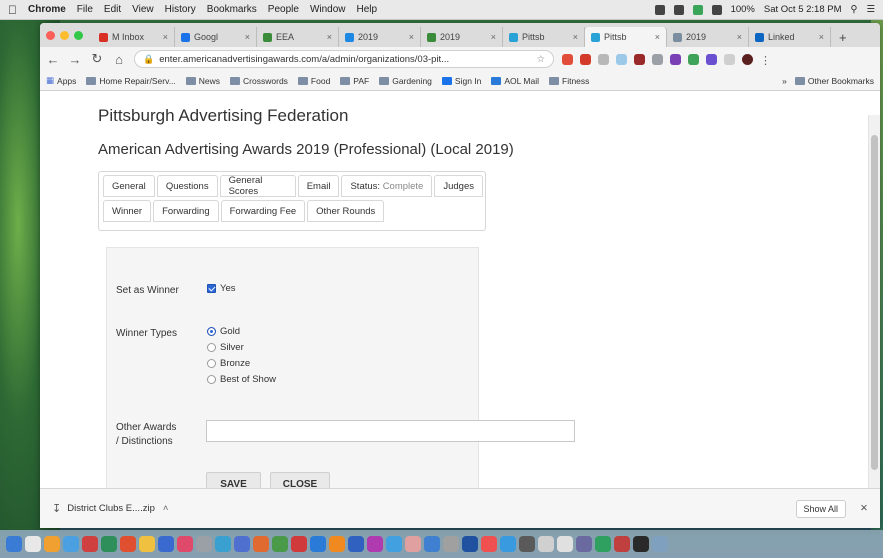 The image size is (883, 558). What do you see at coordinates (747, 59) in the screenshot?
I see `profile-avatar` at bounding box center [747, 59].